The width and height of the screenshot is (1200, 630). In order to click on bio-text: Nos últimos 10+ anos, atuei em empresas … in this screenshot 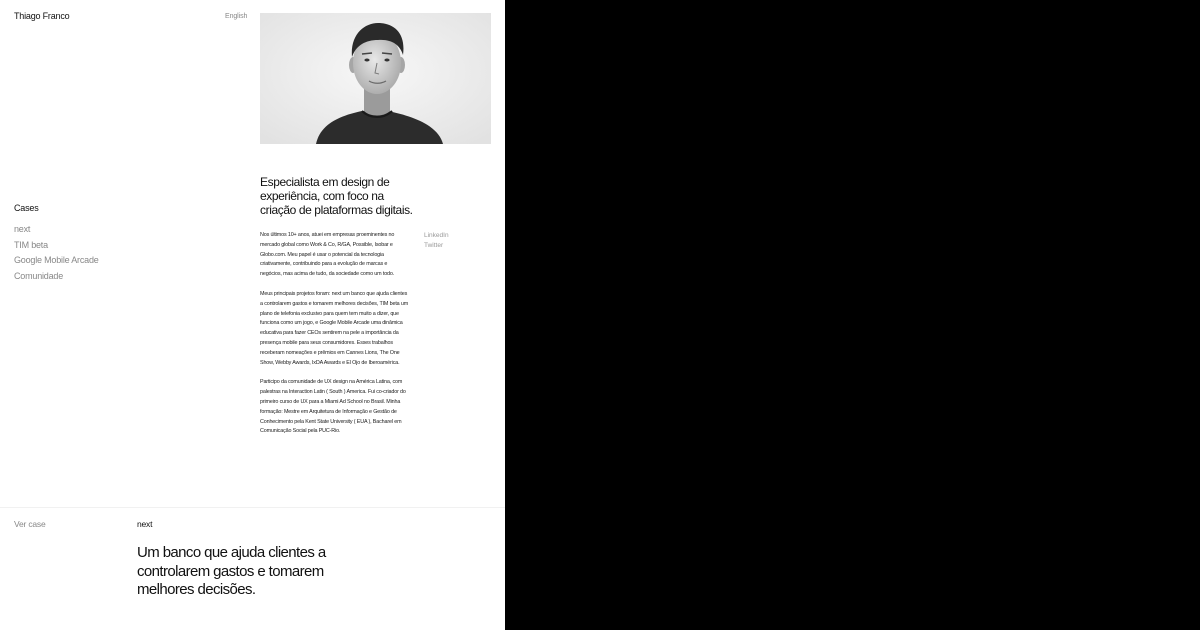, I will do `click(335, 339)`.